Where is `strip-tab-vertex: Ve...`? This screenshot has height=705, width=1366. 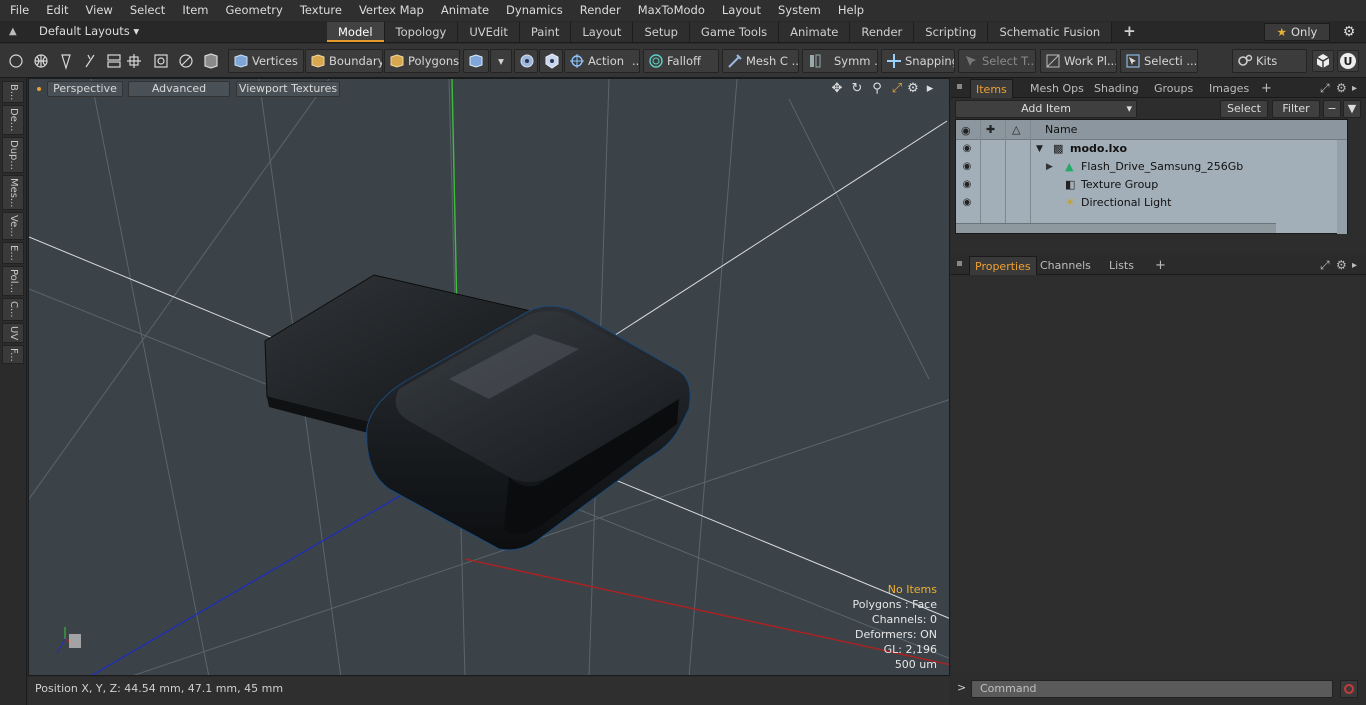 strip-tab-vertex: Ve... is located at coordinates (13, 226).